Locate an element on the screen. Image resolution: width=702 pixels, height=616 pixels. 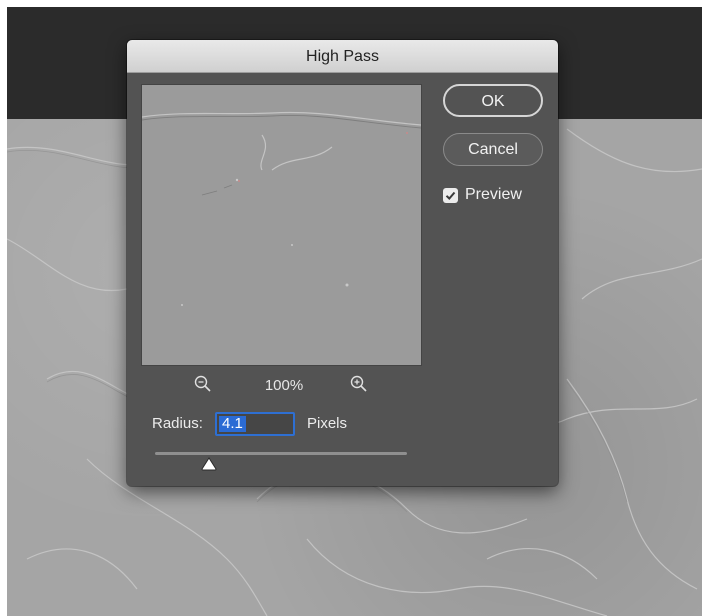
radius-value: 4.1 is located at coordinates (232, 424).